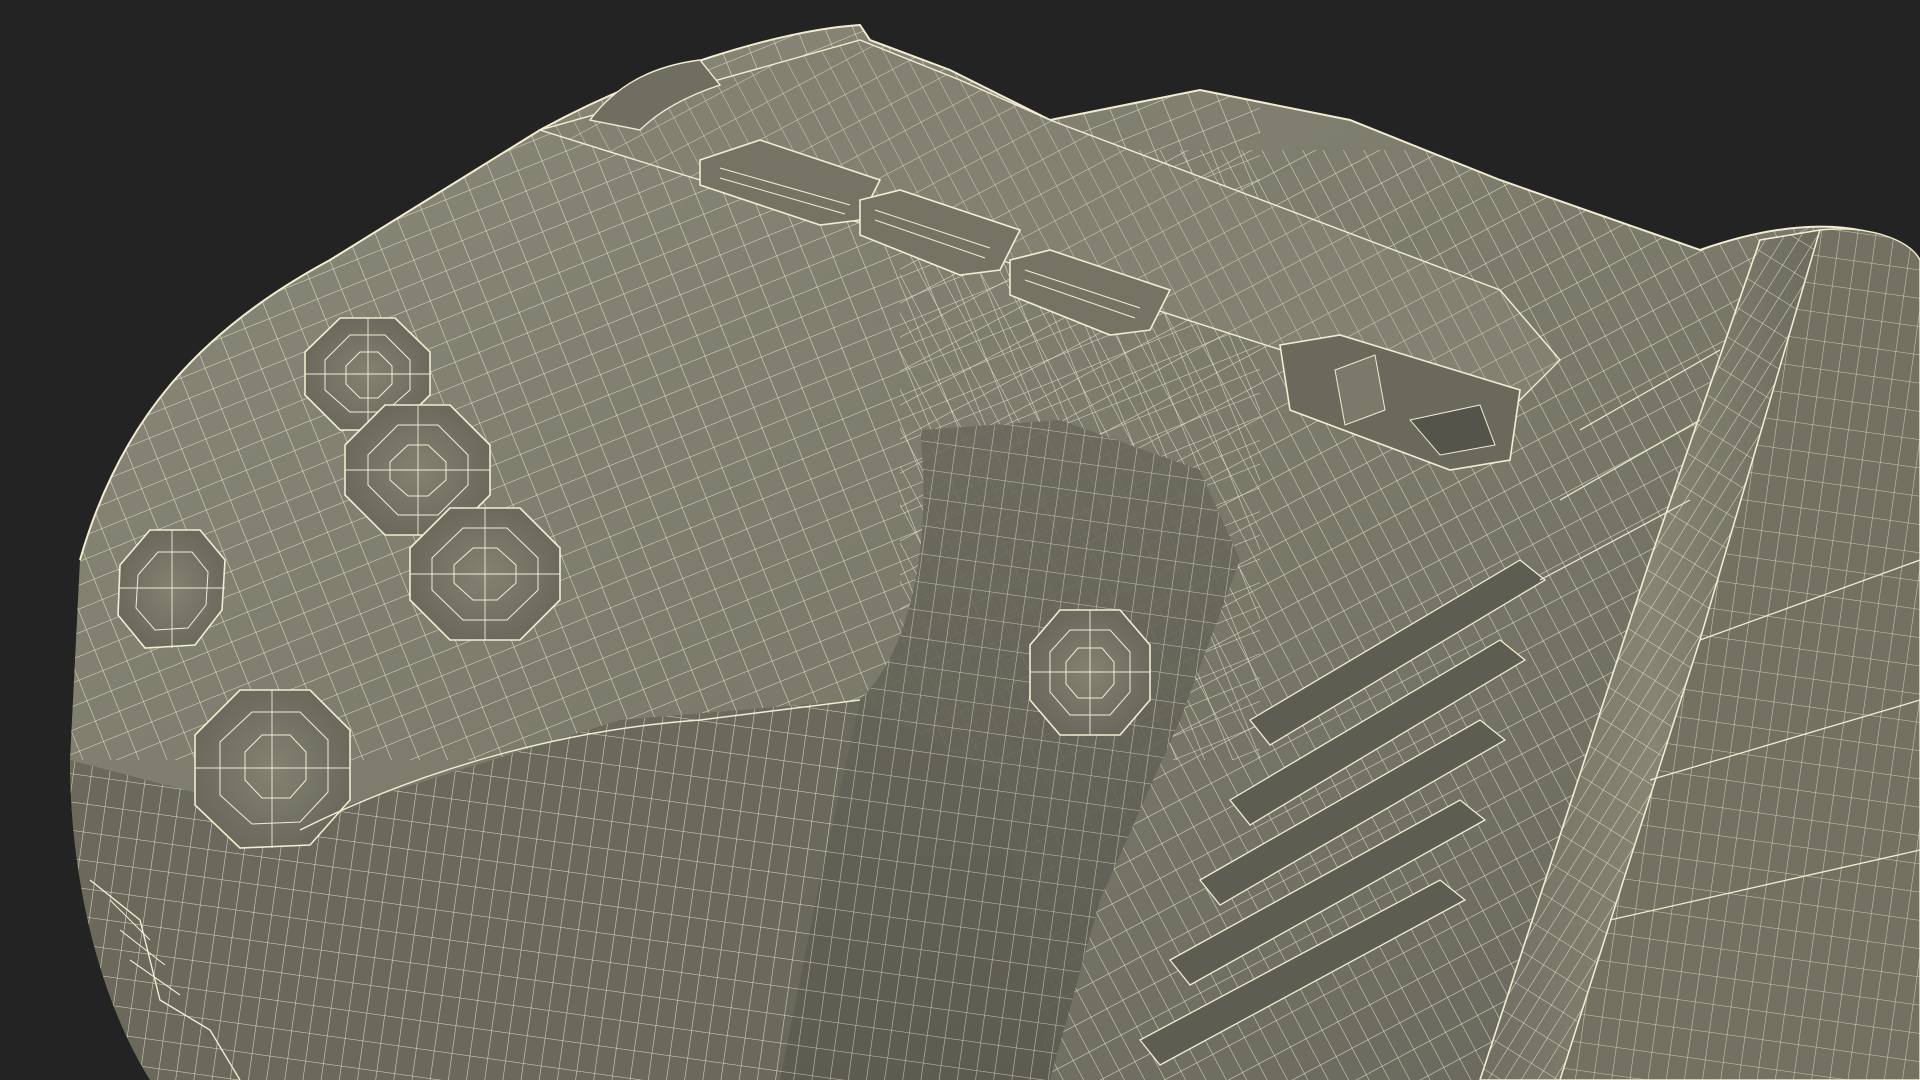 The image size is (1920, 1080). What do you see at coordinates (485, 574) in the screenshot?
I see `face-button-right` at bounding box center [485, 574].